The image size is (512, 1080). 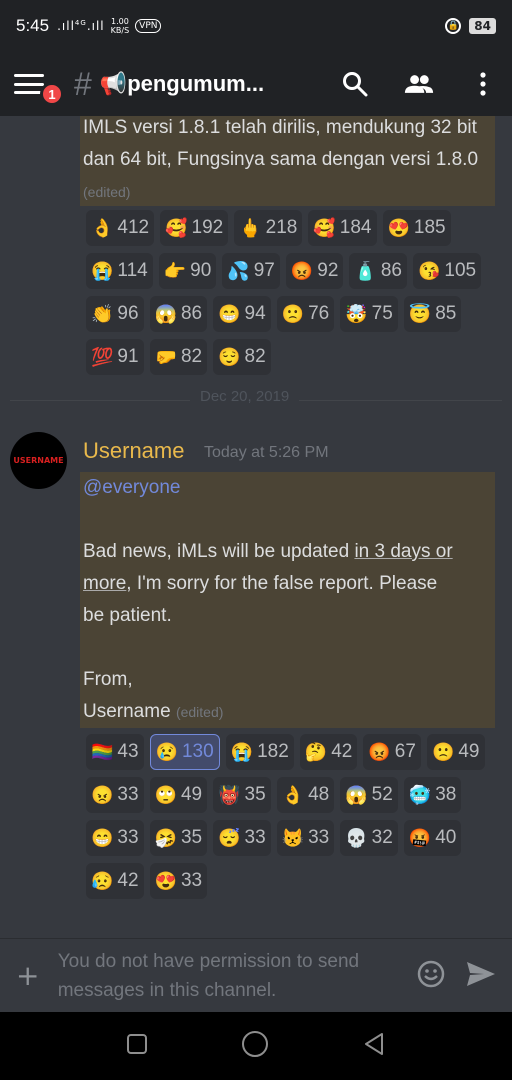 I want to click on add-attachment-icon: +, so click(x=30, y=975).